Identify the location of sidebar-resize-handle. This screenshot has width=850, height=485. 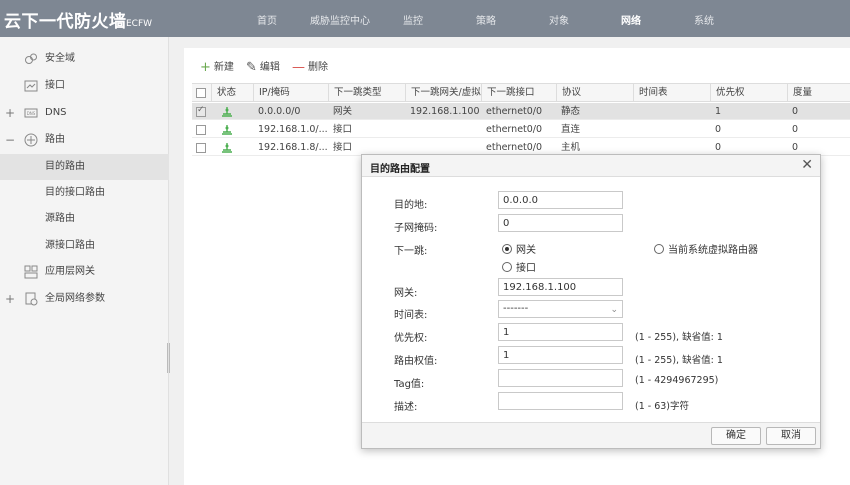
(168, 358).